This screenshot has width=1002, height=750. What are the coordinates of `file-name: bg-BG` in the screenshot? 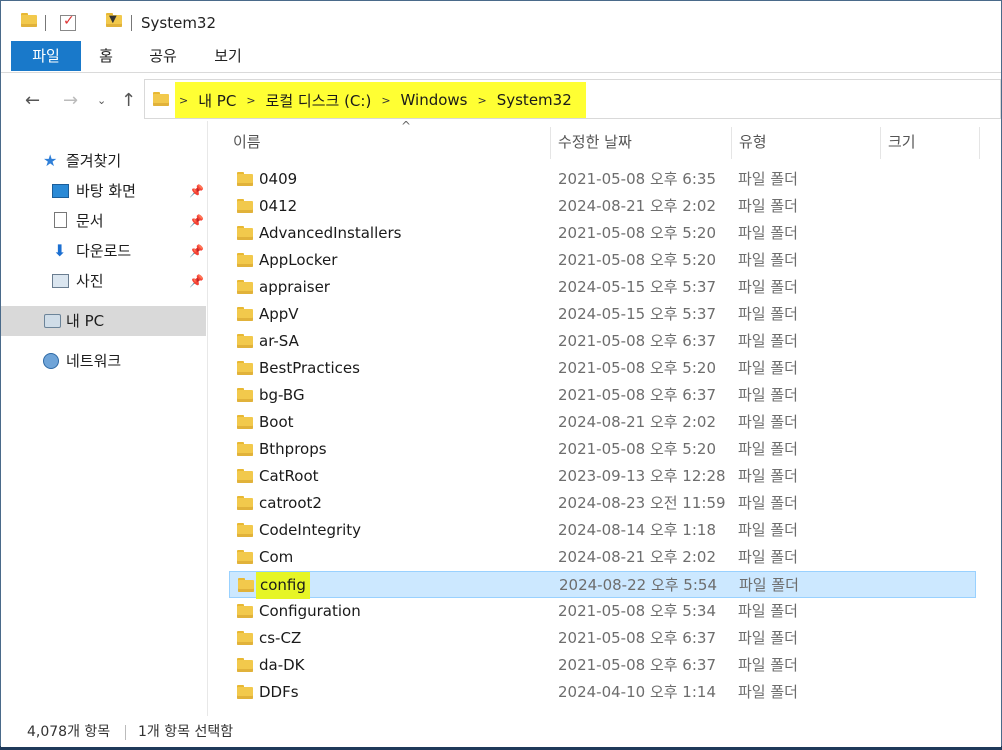 It's located at (282, 395).